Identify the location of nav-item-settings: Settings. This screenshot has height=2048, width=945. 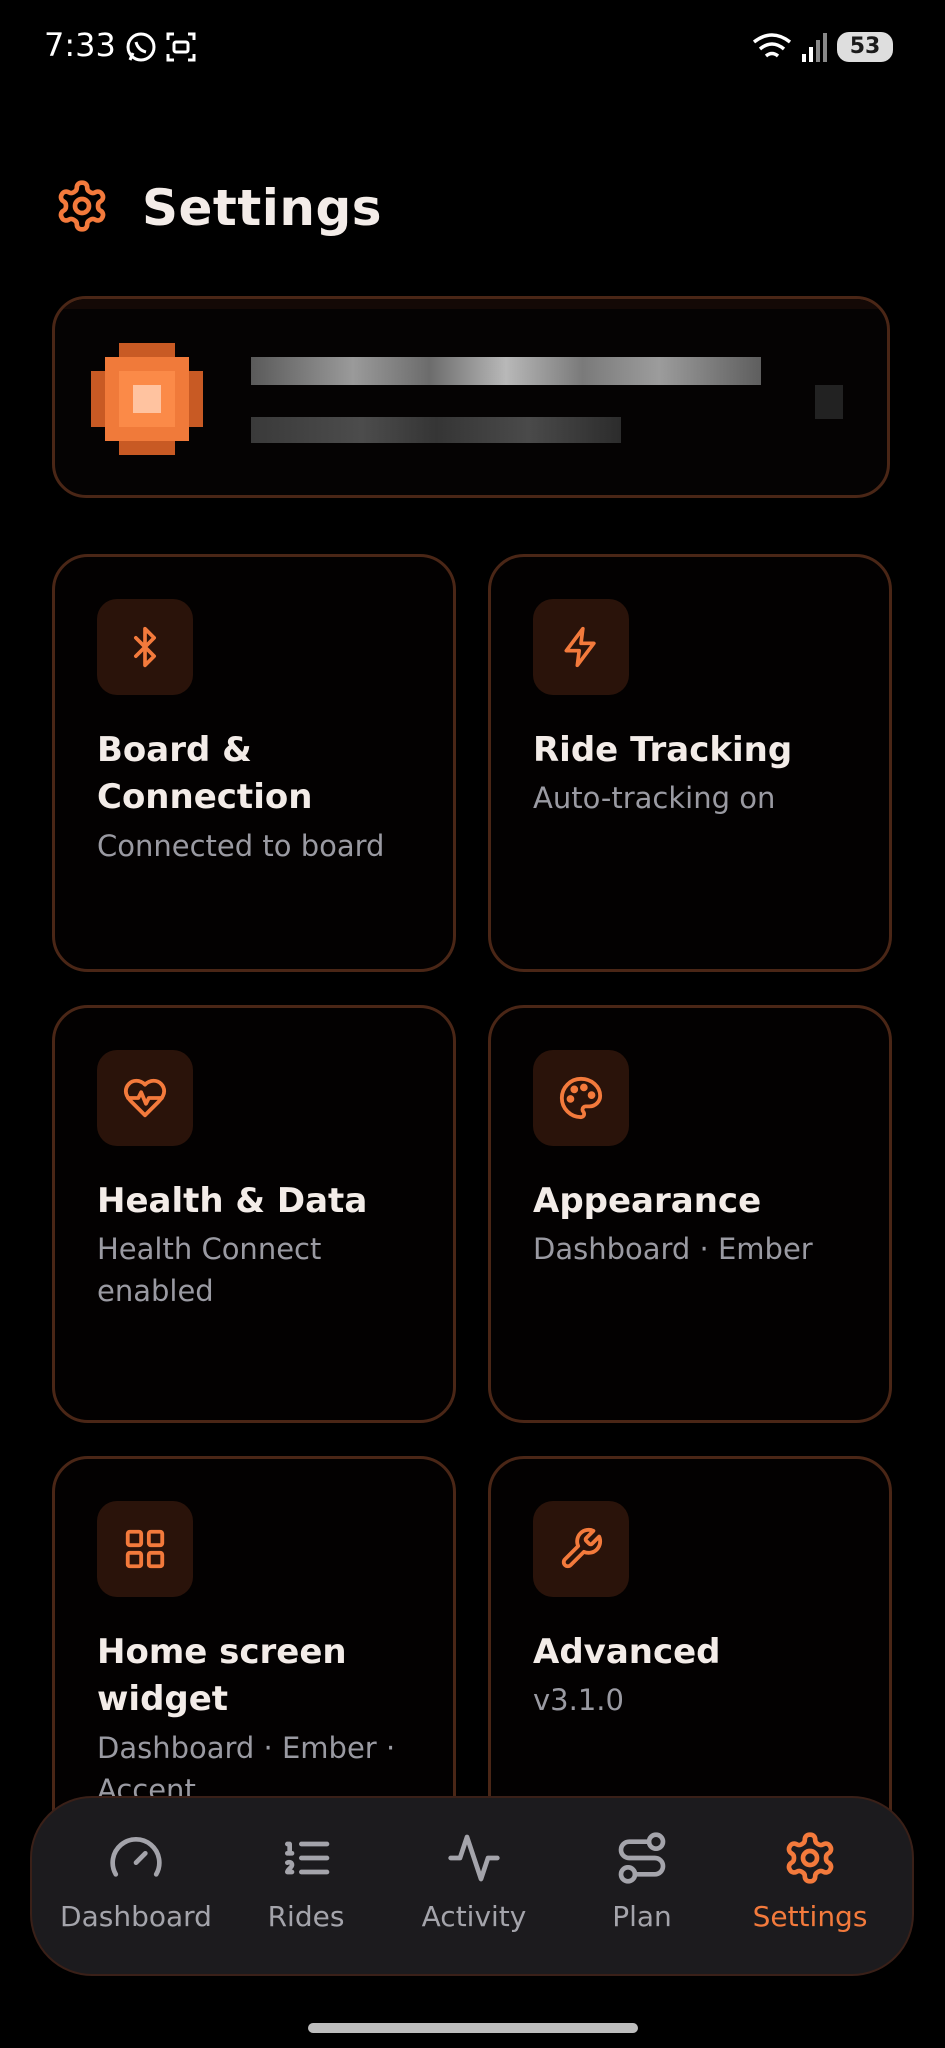
(810, 1880).